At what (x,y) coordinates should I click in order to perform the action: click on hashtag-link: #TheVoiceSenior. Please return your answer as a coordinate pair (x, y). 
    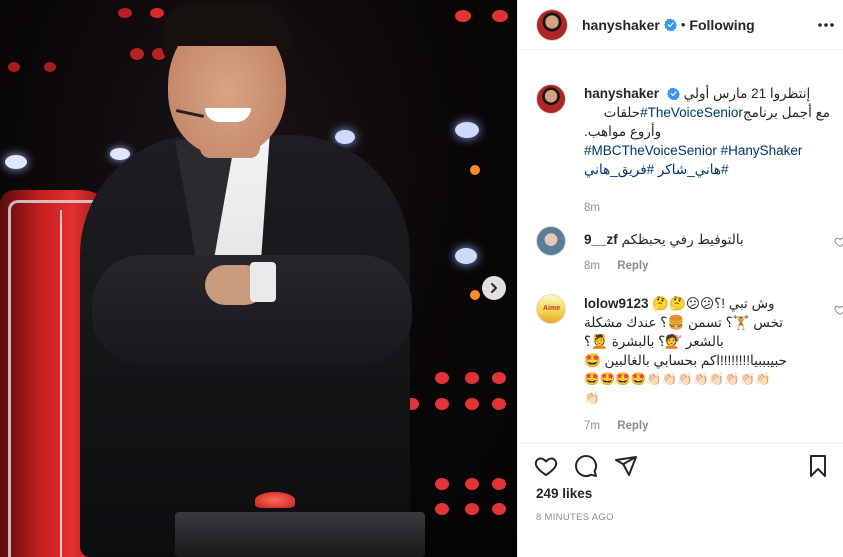
    Looking at the image, I should click on (691, 112).